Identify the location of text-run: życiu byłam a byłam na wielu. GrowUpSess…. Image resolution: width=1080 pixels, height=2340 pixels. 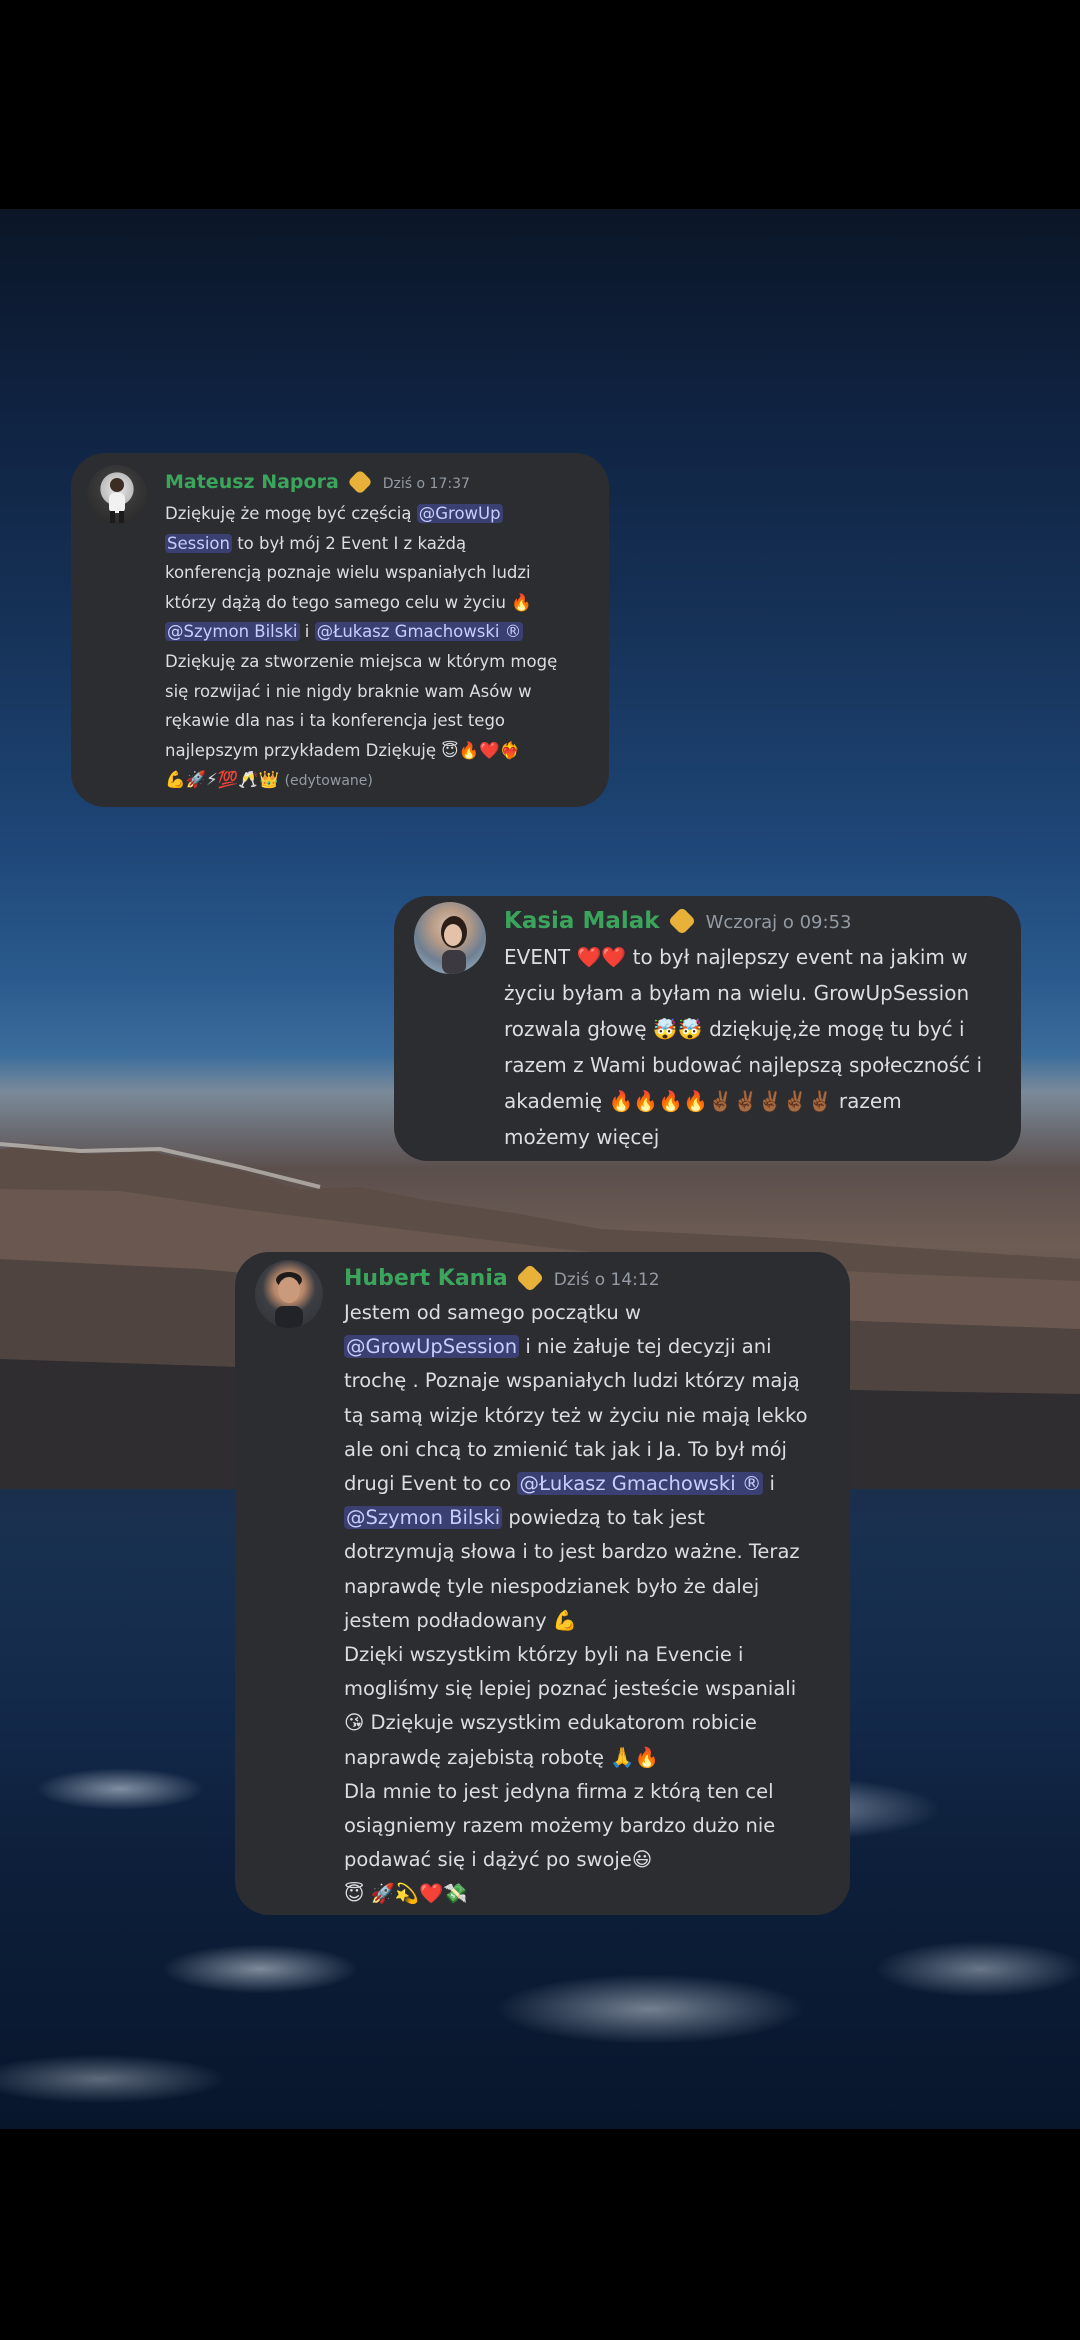
(737, 993).